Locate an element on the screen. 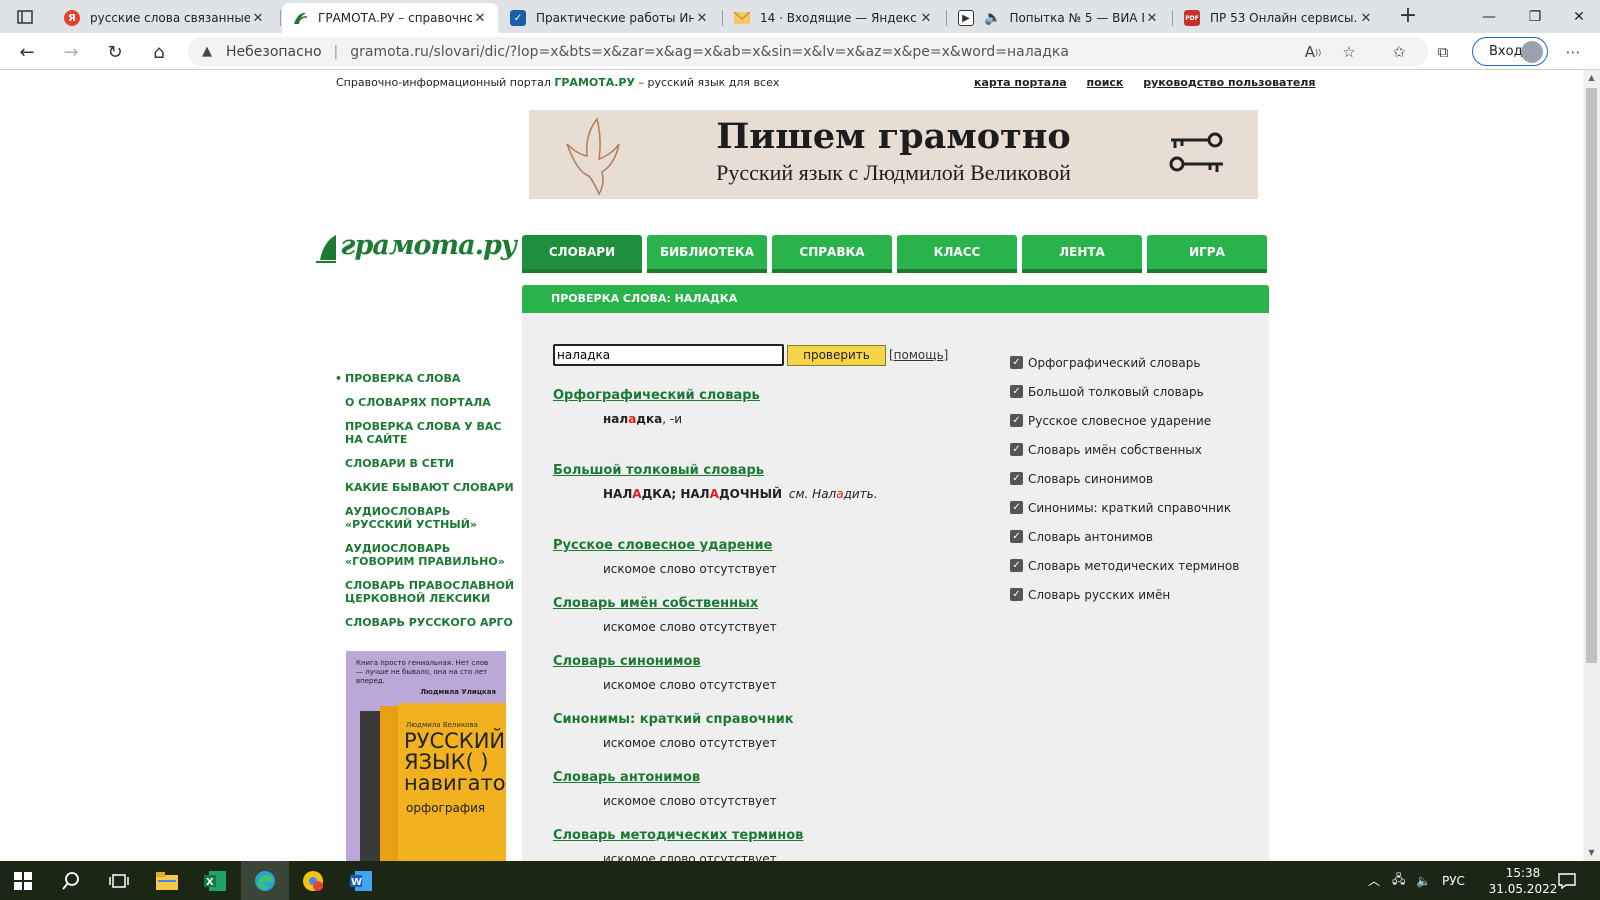 This screenshot has width=1600, height=900. volume-icon: 🔈 is located at coordinates (1423, 880).